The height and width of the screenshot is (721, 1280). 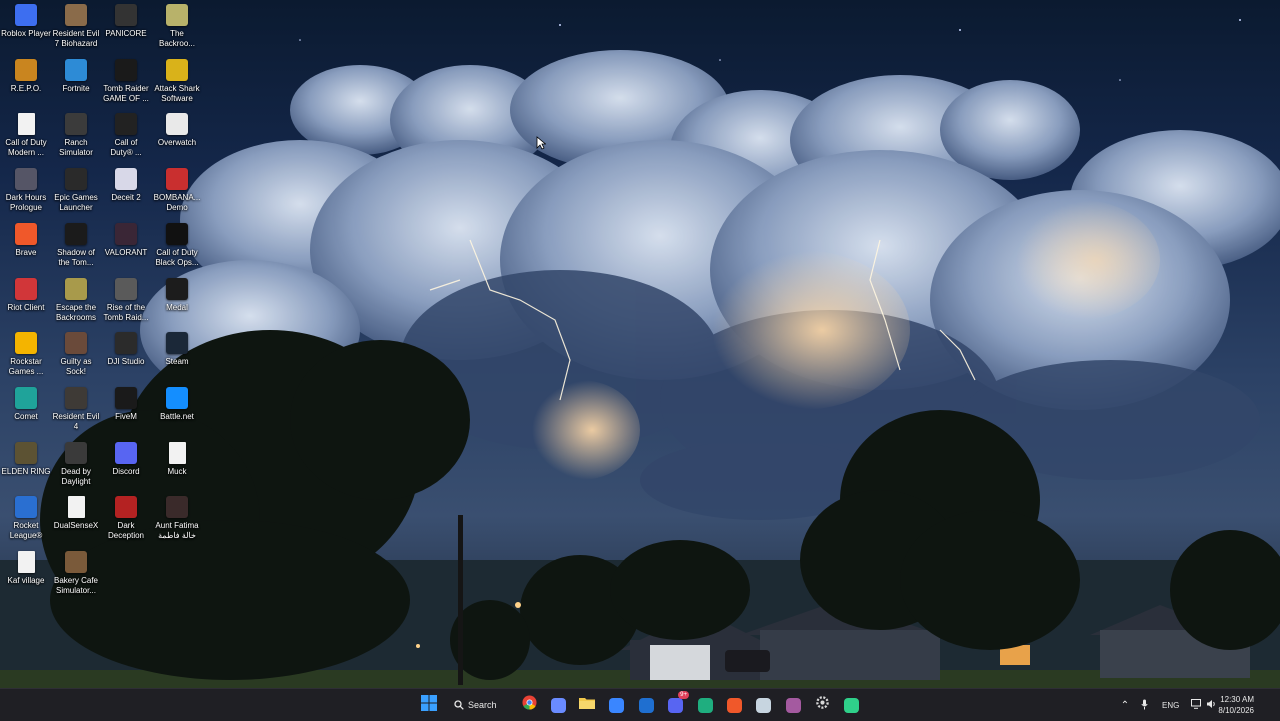 I want to click on desktop-icon-label: Dark Hours Prologue, so click(x=26, y=203).